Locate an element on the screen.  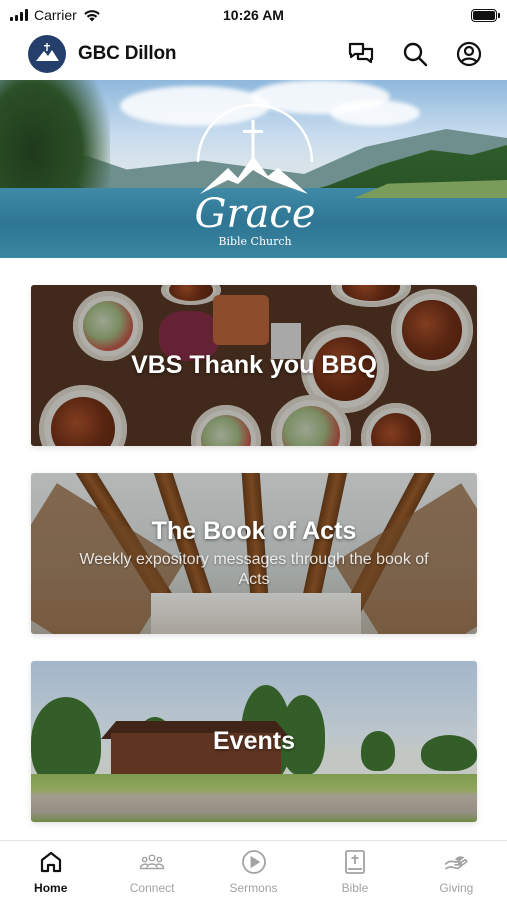
app-header: GBC Dillon is located at coordinates (253, 54).